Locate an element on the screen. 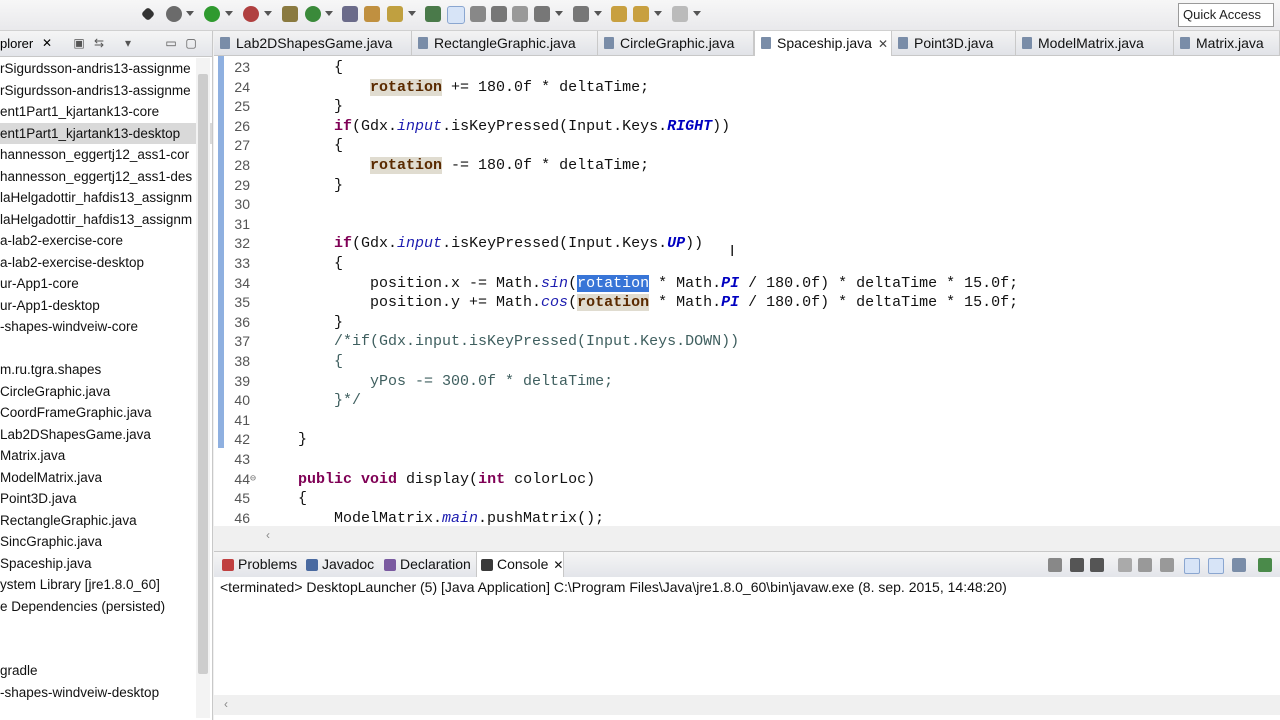 Image resolution: width=1280 pixels, height=720 pixels. next-annotation-dropdown-icon is located at coordinates (559, 13).